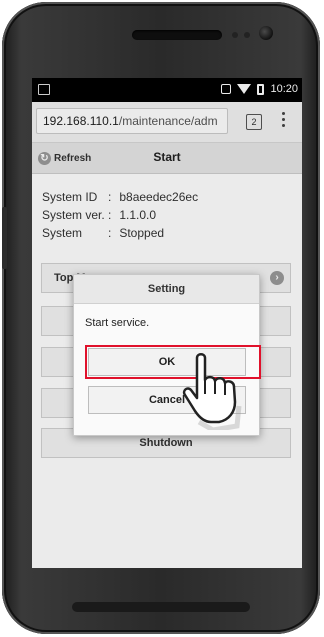 The width and height of the screenshot is (324, 637). What do you see at coordinates (4, 238) in the screenshot?
I see `side-volume-button` at bounding box center [4, 238].